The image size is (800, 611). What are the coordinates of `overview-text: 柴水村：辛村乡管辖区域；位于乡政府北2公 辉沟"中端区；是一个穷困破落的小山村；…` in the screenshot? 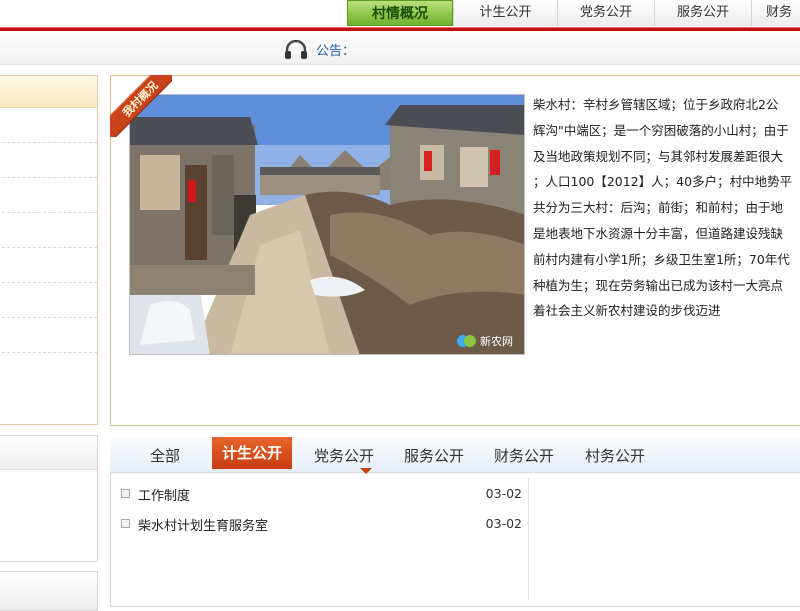 It's located at (666, 208).